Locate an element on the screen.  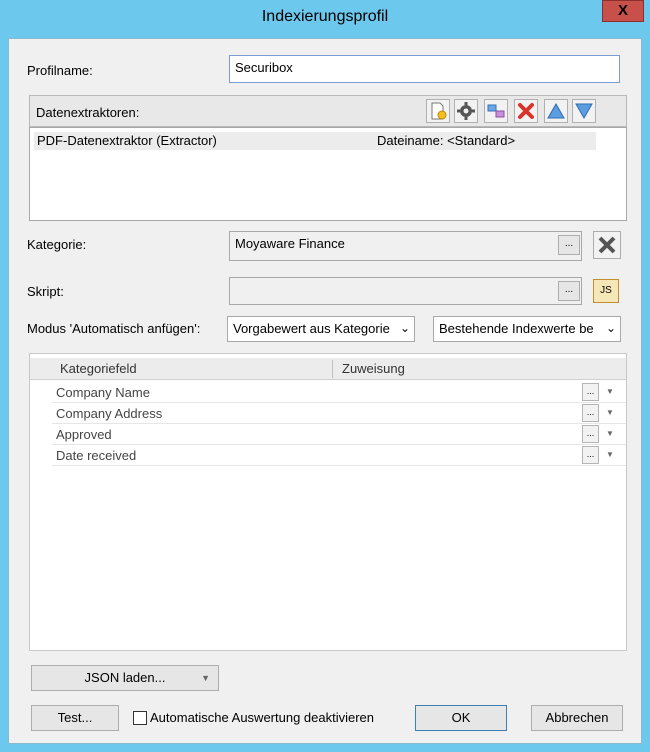
category-clear-button is located at coordinates (607, 245).